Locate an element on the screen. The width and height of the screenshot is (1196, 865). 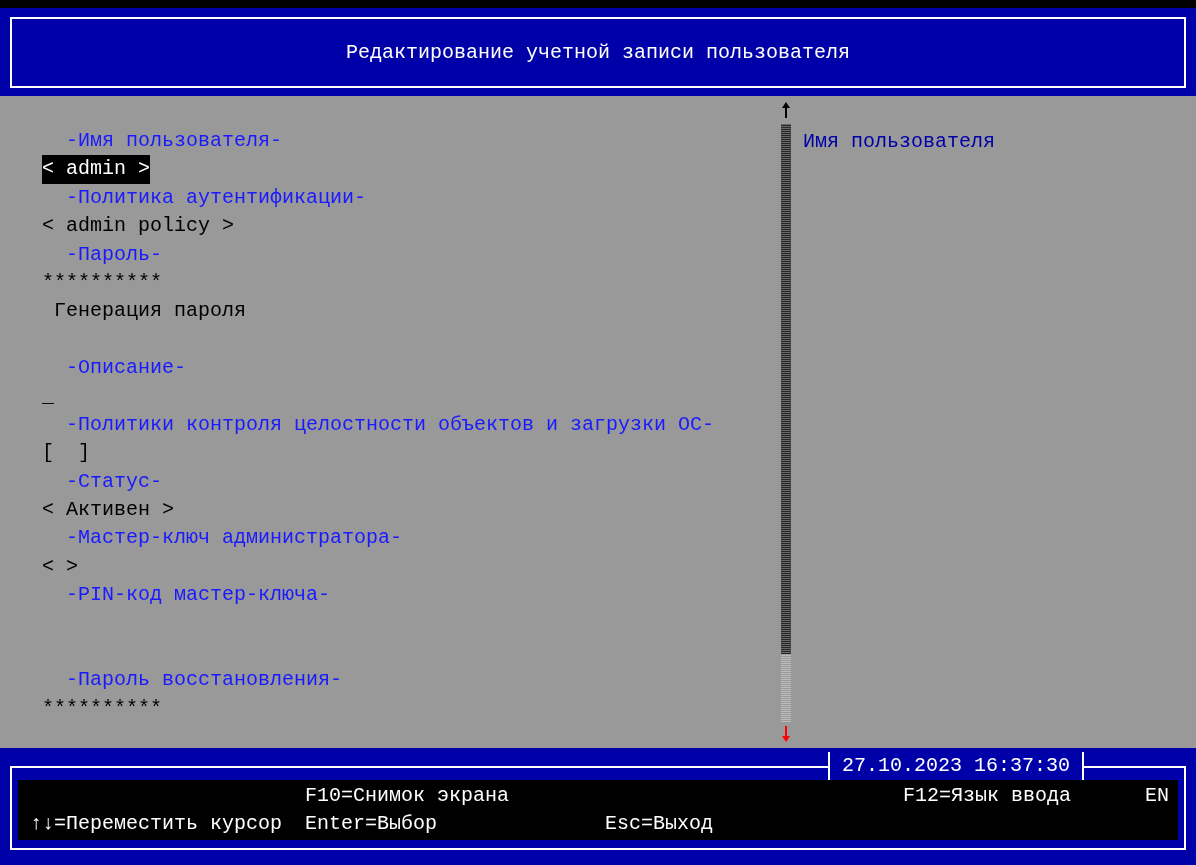
field-value: < admin policy > is located at coordinates (138, 226).